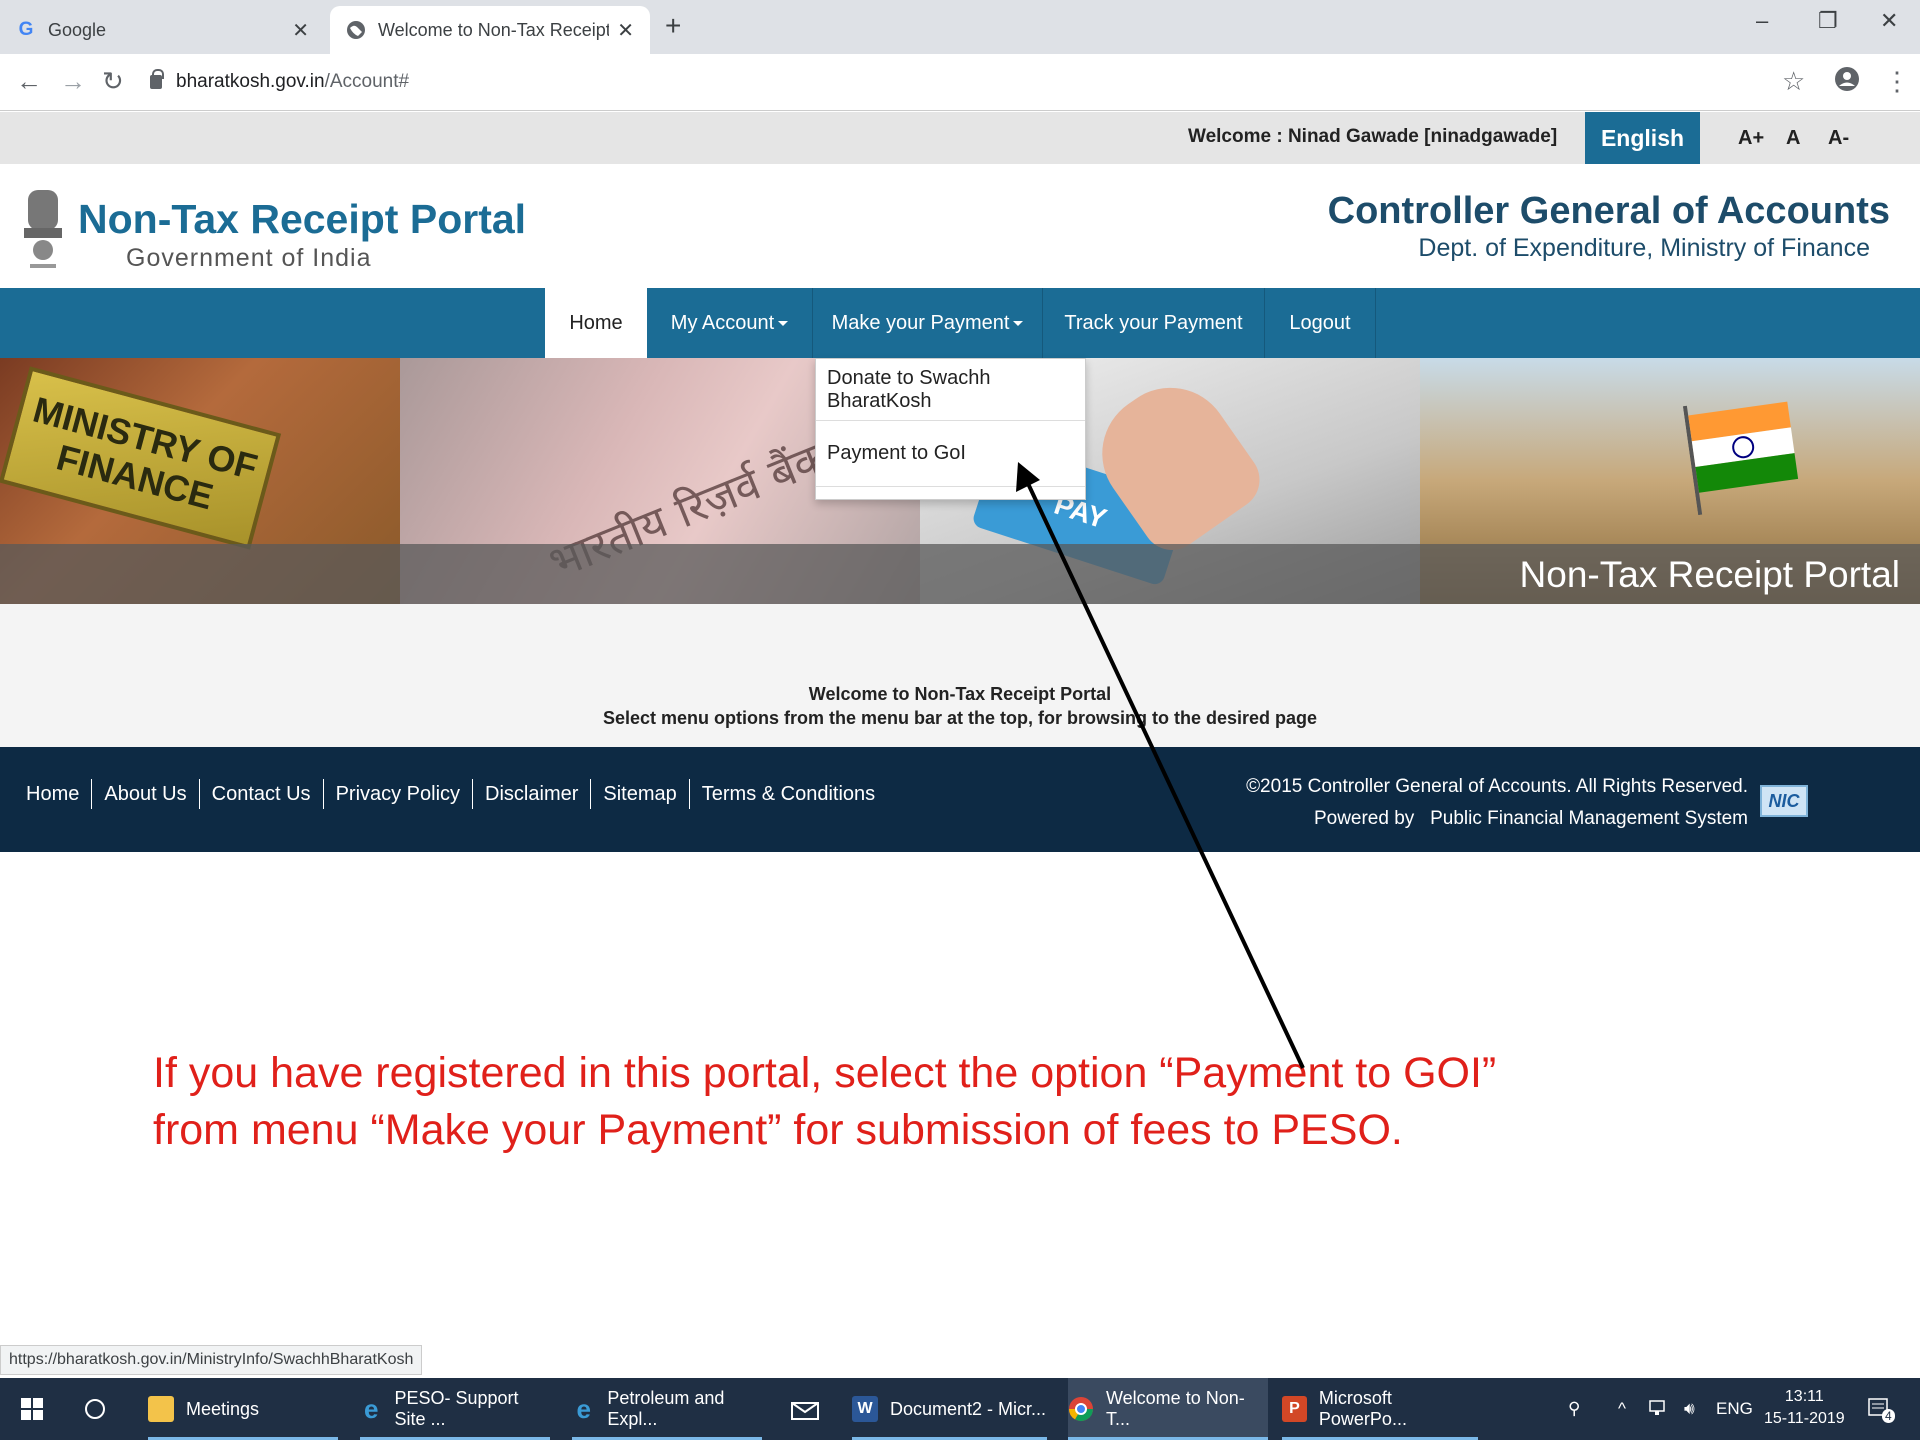 The image size is (1920, 1440). I want to click on address-bar: ← → ↻ bharatkosh.gov.in /Account# ☆ ⋮, so click(960, 82).